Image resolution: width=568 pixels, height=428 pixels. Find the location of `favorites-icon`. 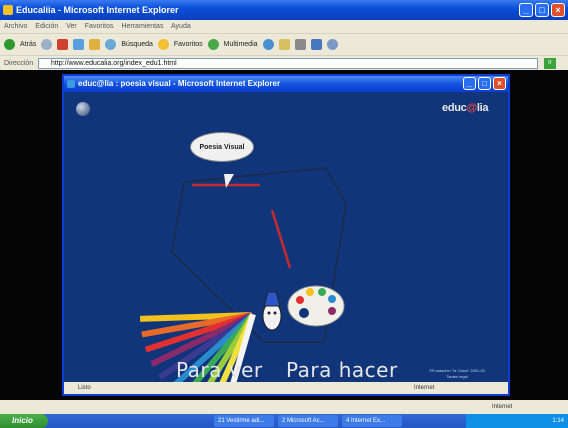

favorites-icon is located at coordinates (163, 44).